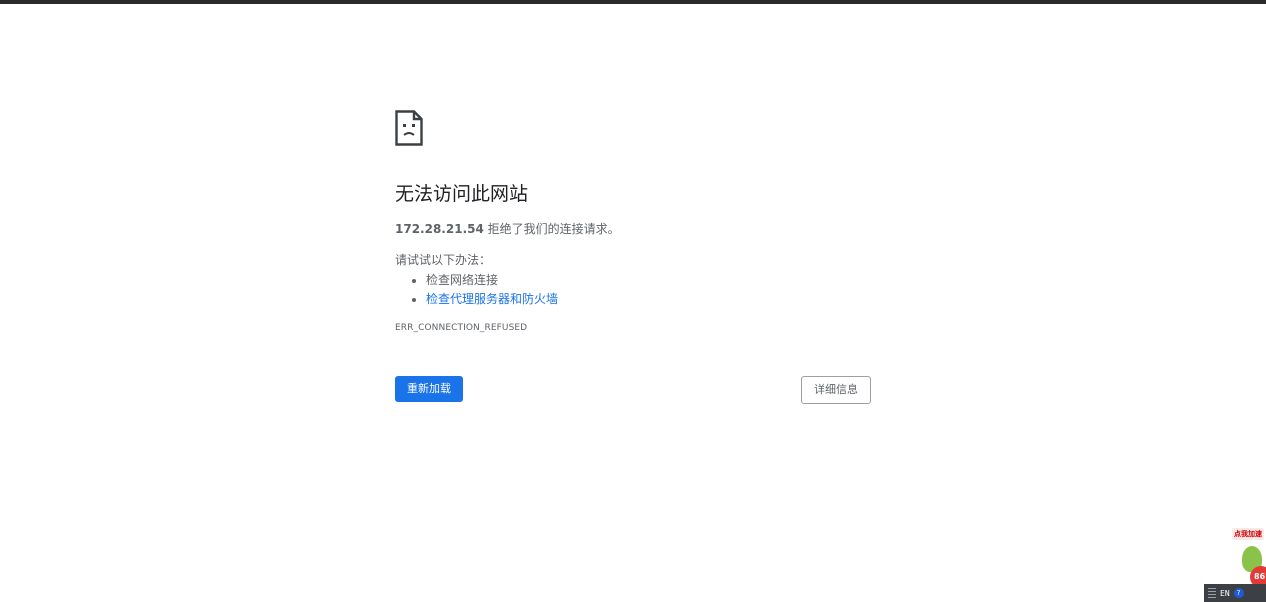  What do you see at coordinates (429, 389) in the screenshot?
I see `reload-button: 重新加载` at bounding box center [429, 389].